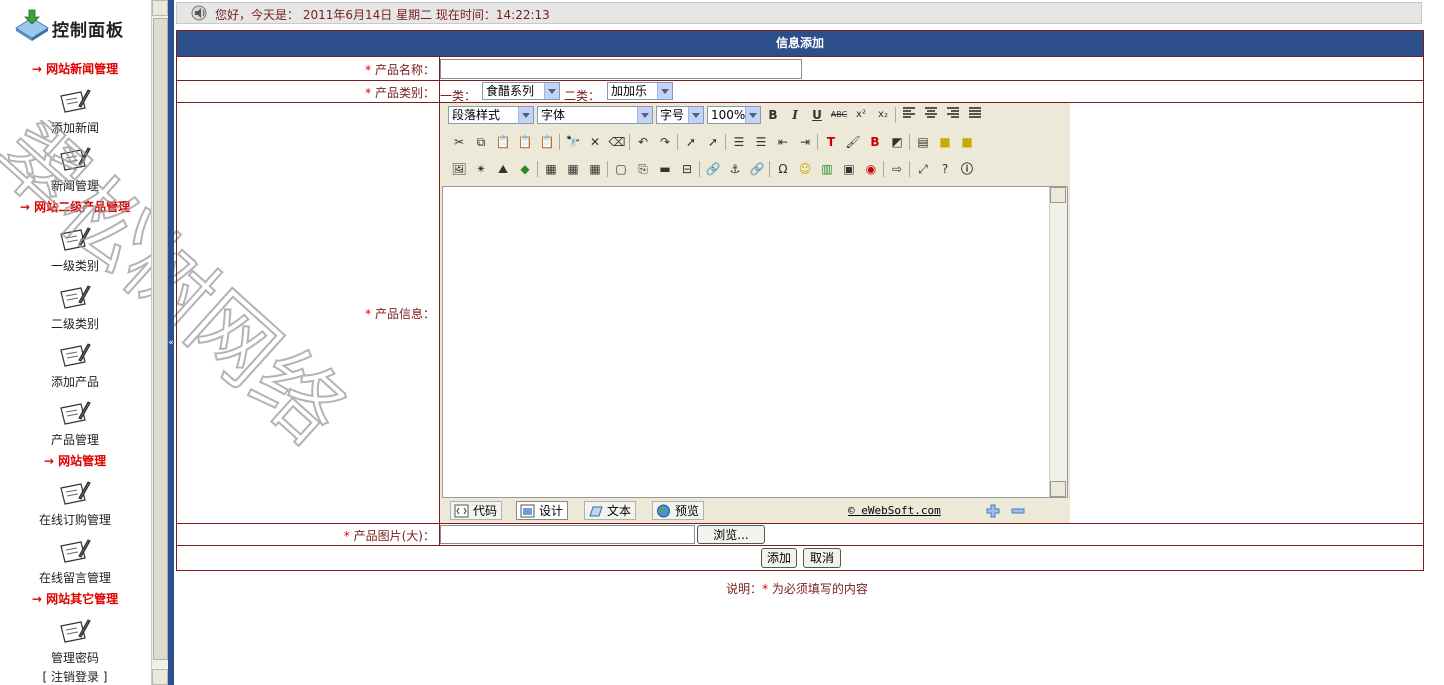 The height and width of the screenshot is (685, 1444). Describe the element at coordinates (573, 169) in the screenshot. I see `table-props-icon: ▦` at that location.